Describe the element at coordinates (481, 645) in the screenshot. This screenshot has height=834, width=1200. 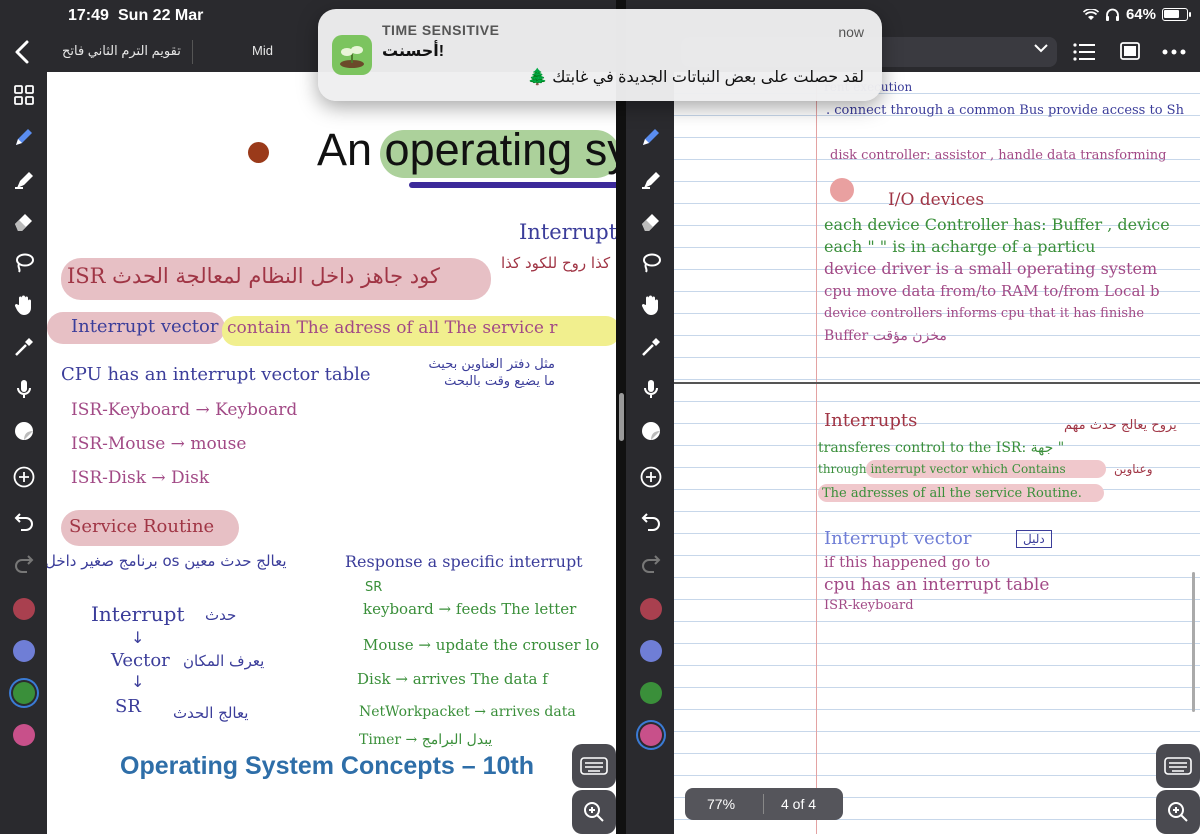
I see `note-sr-mouse: Mouse → update the crouser lo` at that location.